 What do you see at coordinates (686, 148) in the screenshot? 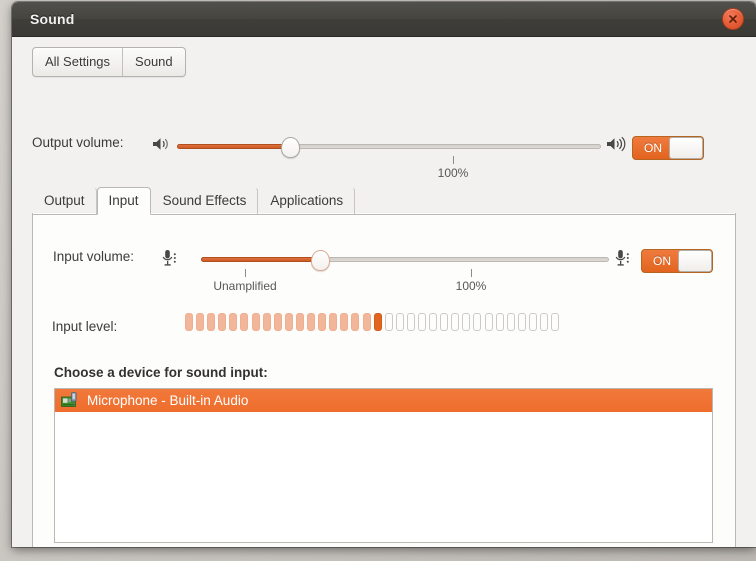
I see `output-toggle-handle` at bounding box center [686, 148].